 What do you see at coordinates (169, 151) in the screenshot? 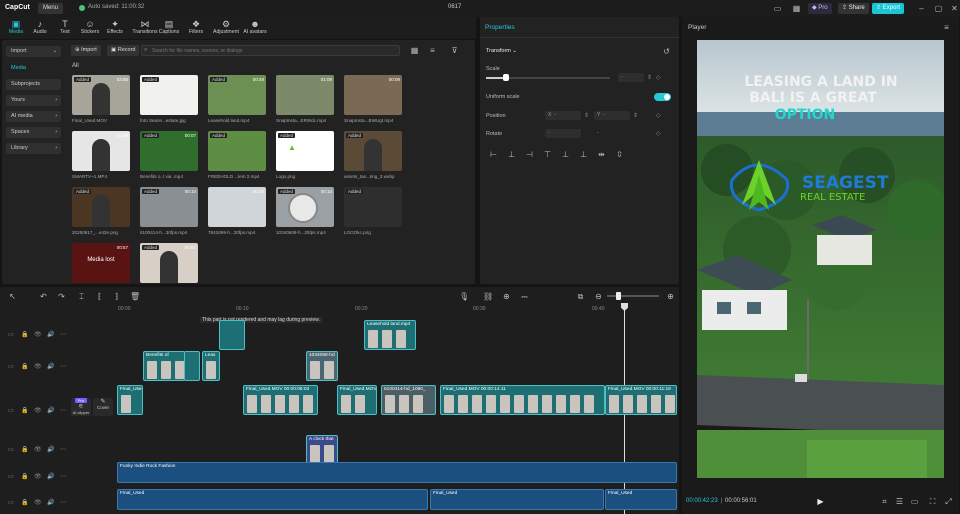
I see `media-thumbnail: Added 00:07` at bounding box center [169, 151].